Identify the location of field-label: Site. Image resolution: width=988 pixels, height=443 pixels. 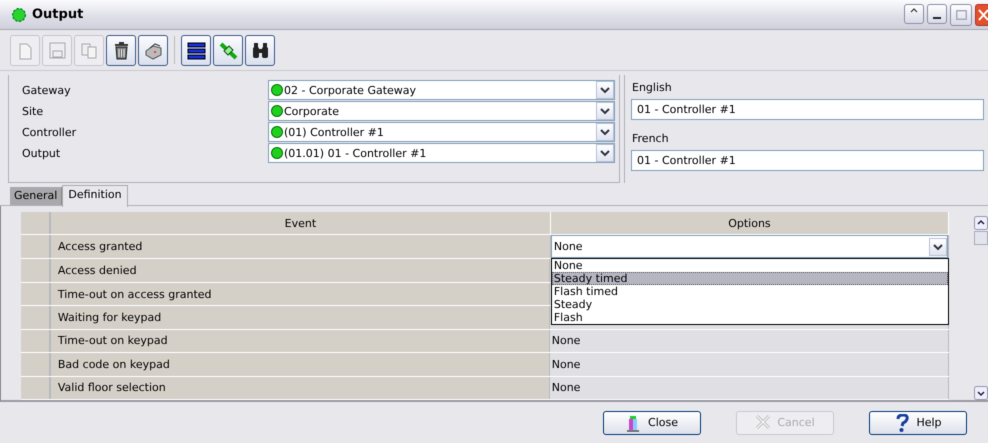
(32, 111).